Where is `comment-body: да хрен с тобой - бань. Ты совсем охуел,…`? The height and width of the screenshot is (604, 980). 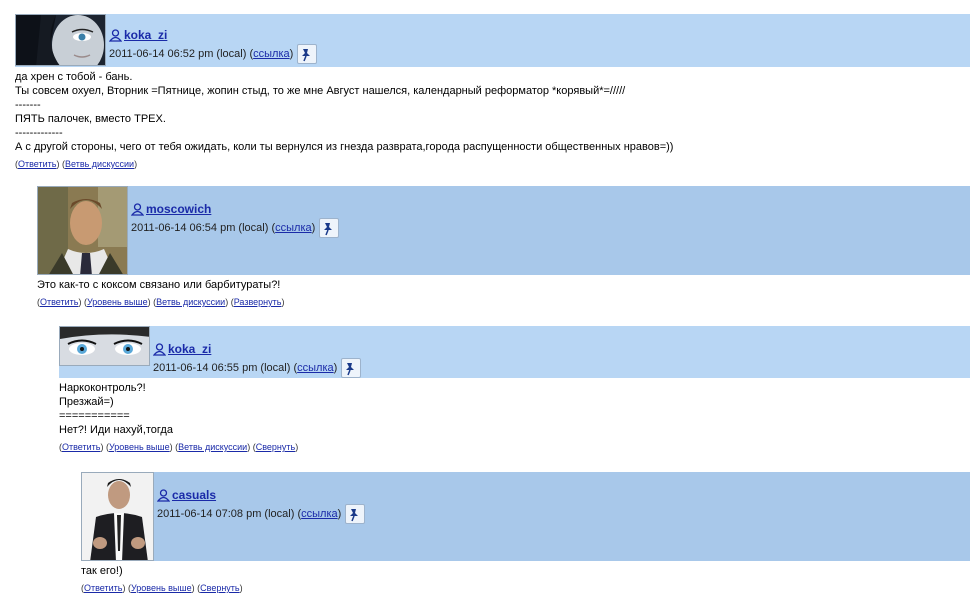 comment-body: да хрен с тобой - бань. Ты совсем охуел,… is located at coordinates (344, 112).